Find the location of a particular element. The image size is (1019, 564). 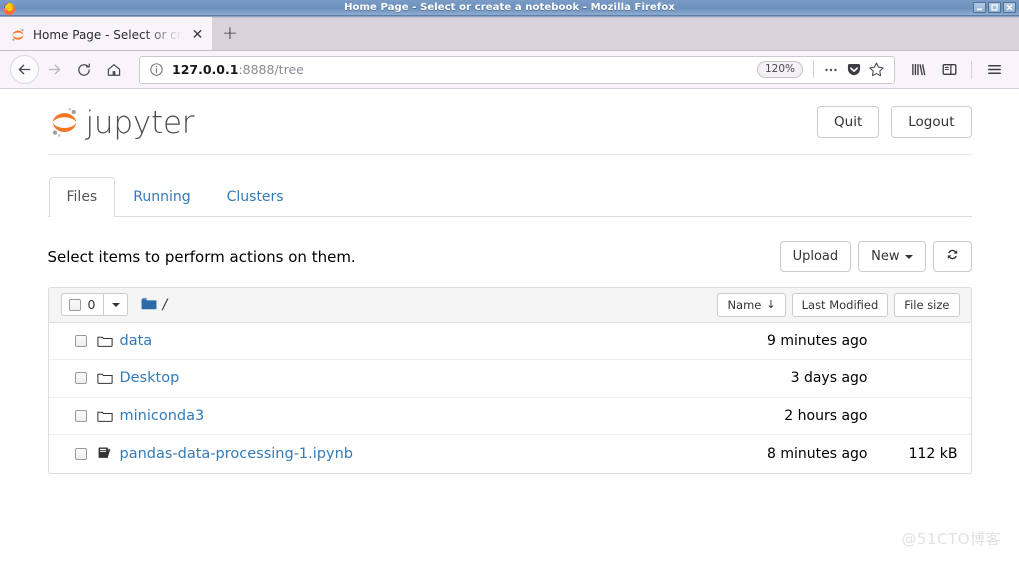

action-buttons: Upload New is located at coordinates (875, 257).